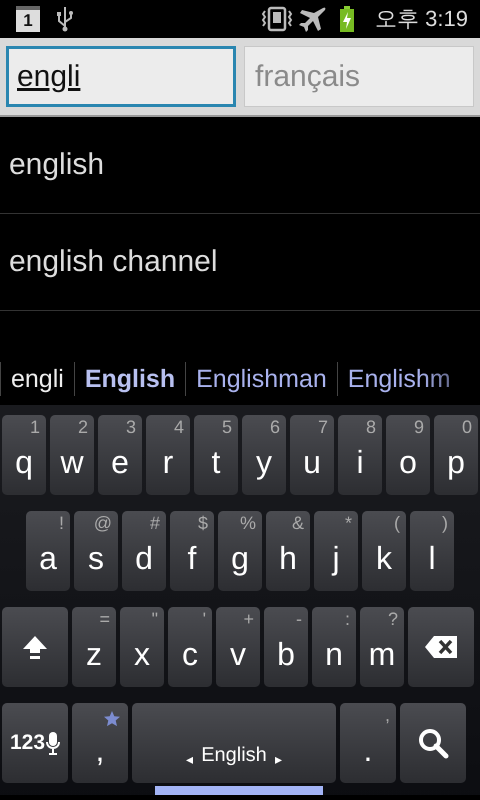 Image resolution: width=480 pixels, height=800 pixels. What do you see at coordinates (421, 19) in the screenshot?
I see `clock: 오후 3:19` at bounding box center [421, 19].